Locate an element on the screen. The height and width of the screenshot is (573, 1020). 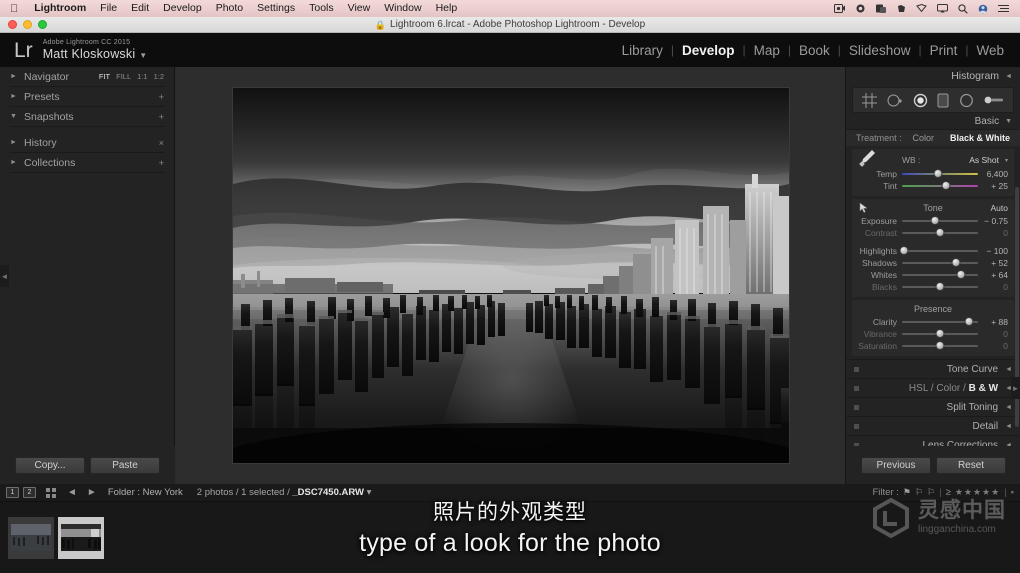
temp-value: 6,400 is located at coordinates (993, 174).